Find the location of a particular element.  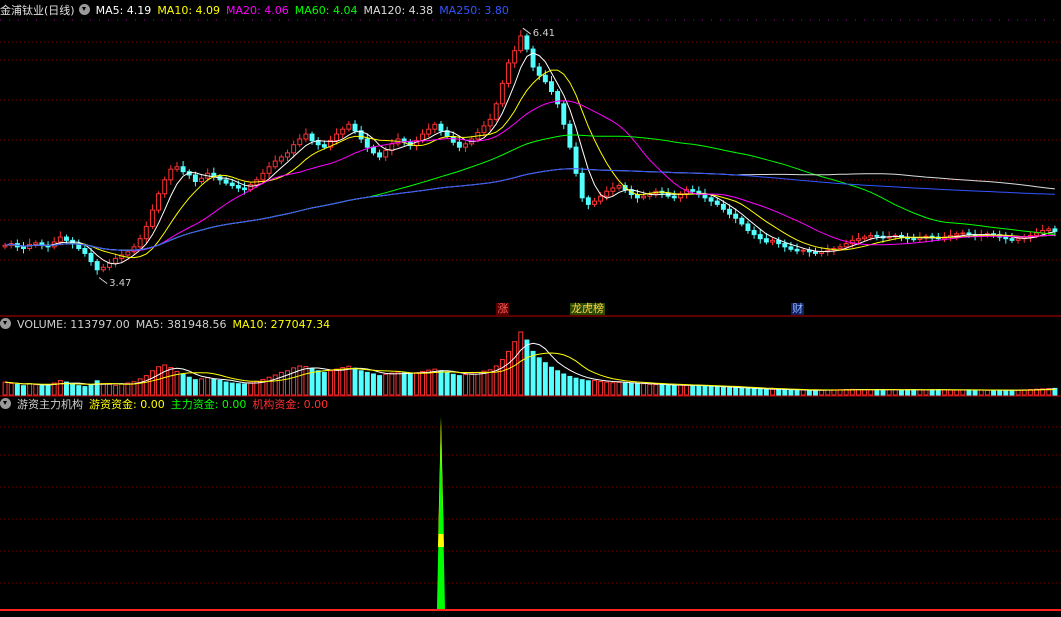

event-mark: 龙虎榜 is located at coordinates (588, 309).